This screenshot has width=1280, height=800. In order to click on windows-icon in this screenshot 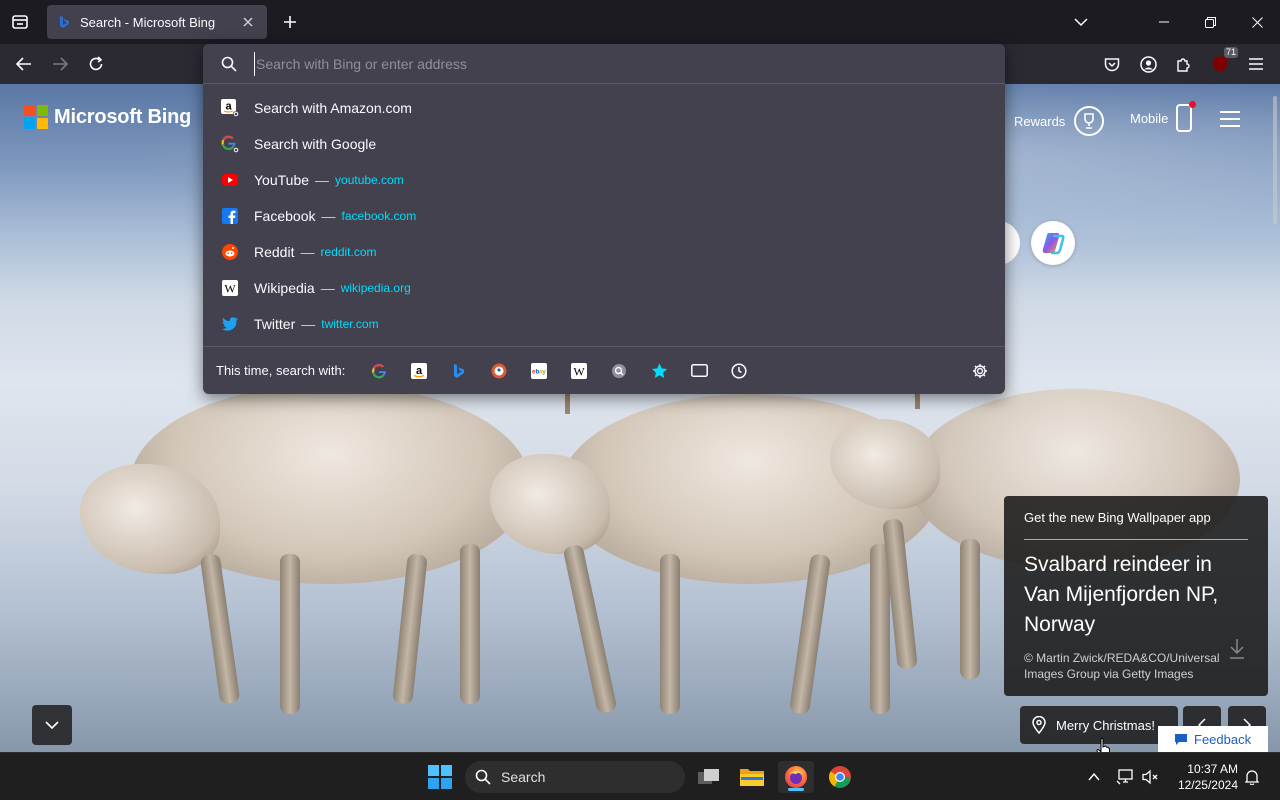, I will do `click(440, 777)`.